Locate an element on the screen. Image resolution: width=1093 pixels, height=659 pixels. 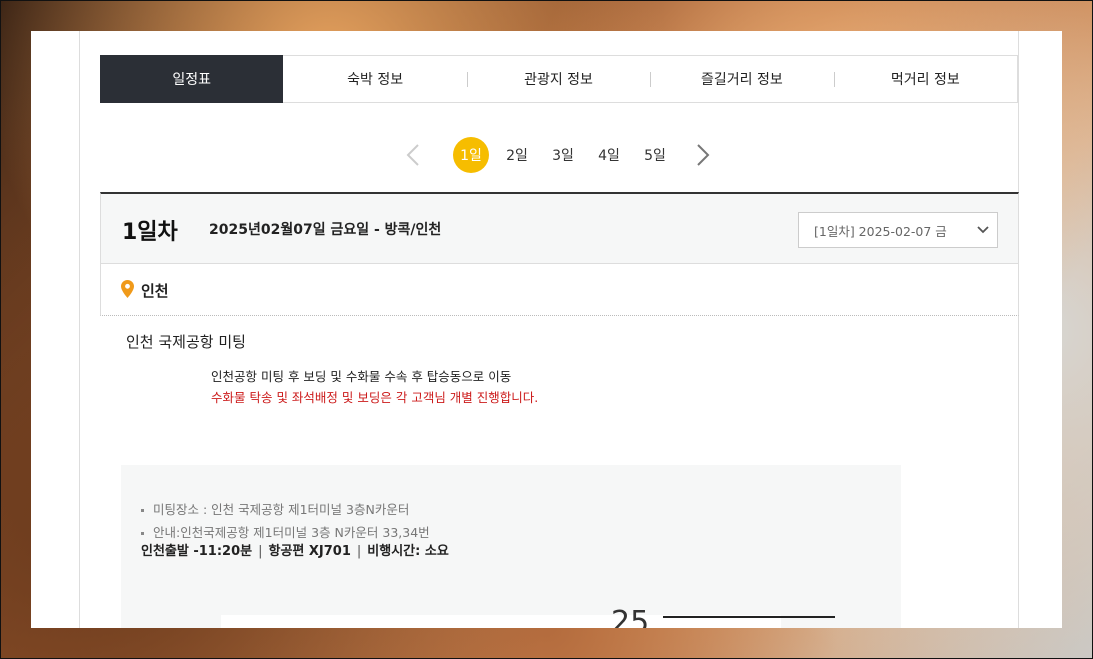
day-title: 1일차 is located at coordinates (150, 232).